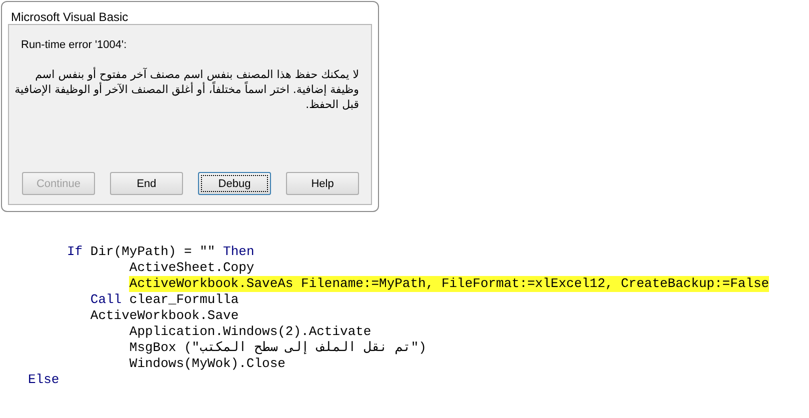 This screenshot has width=809, height=418. I want to click on code-line: ActiveSheet.Copy, so click(191, 268).